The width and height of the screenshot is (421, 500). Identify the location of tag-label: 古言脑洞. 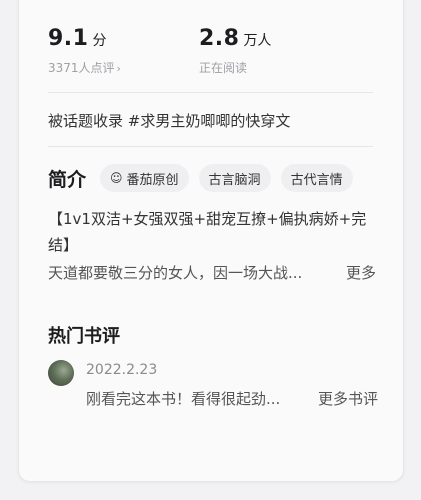
(234, 180).